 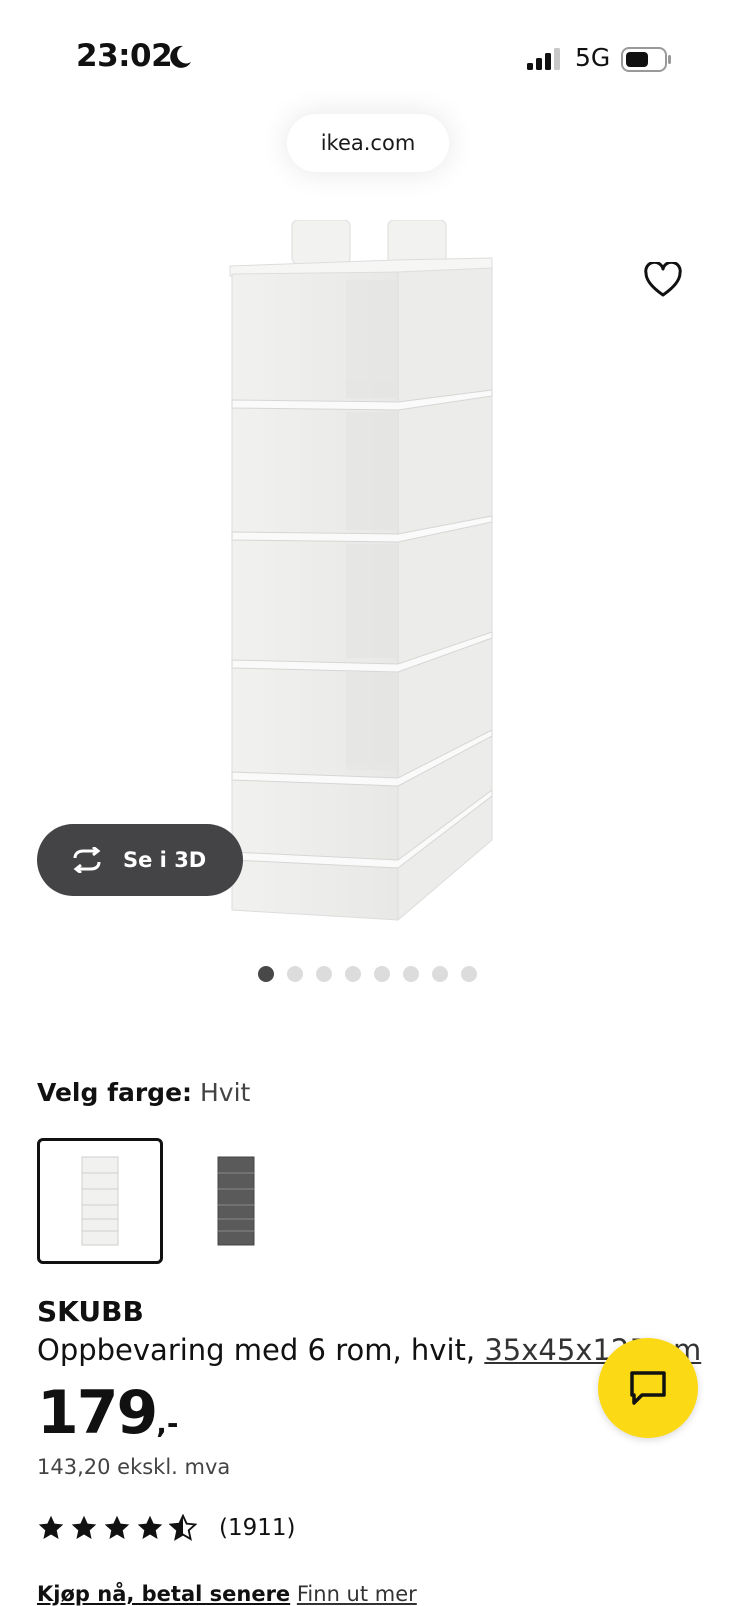 What do you see at coordinates (183, 1527) in the screenshot?
I see `half-star-icon` at bounding box center [183, 1527].